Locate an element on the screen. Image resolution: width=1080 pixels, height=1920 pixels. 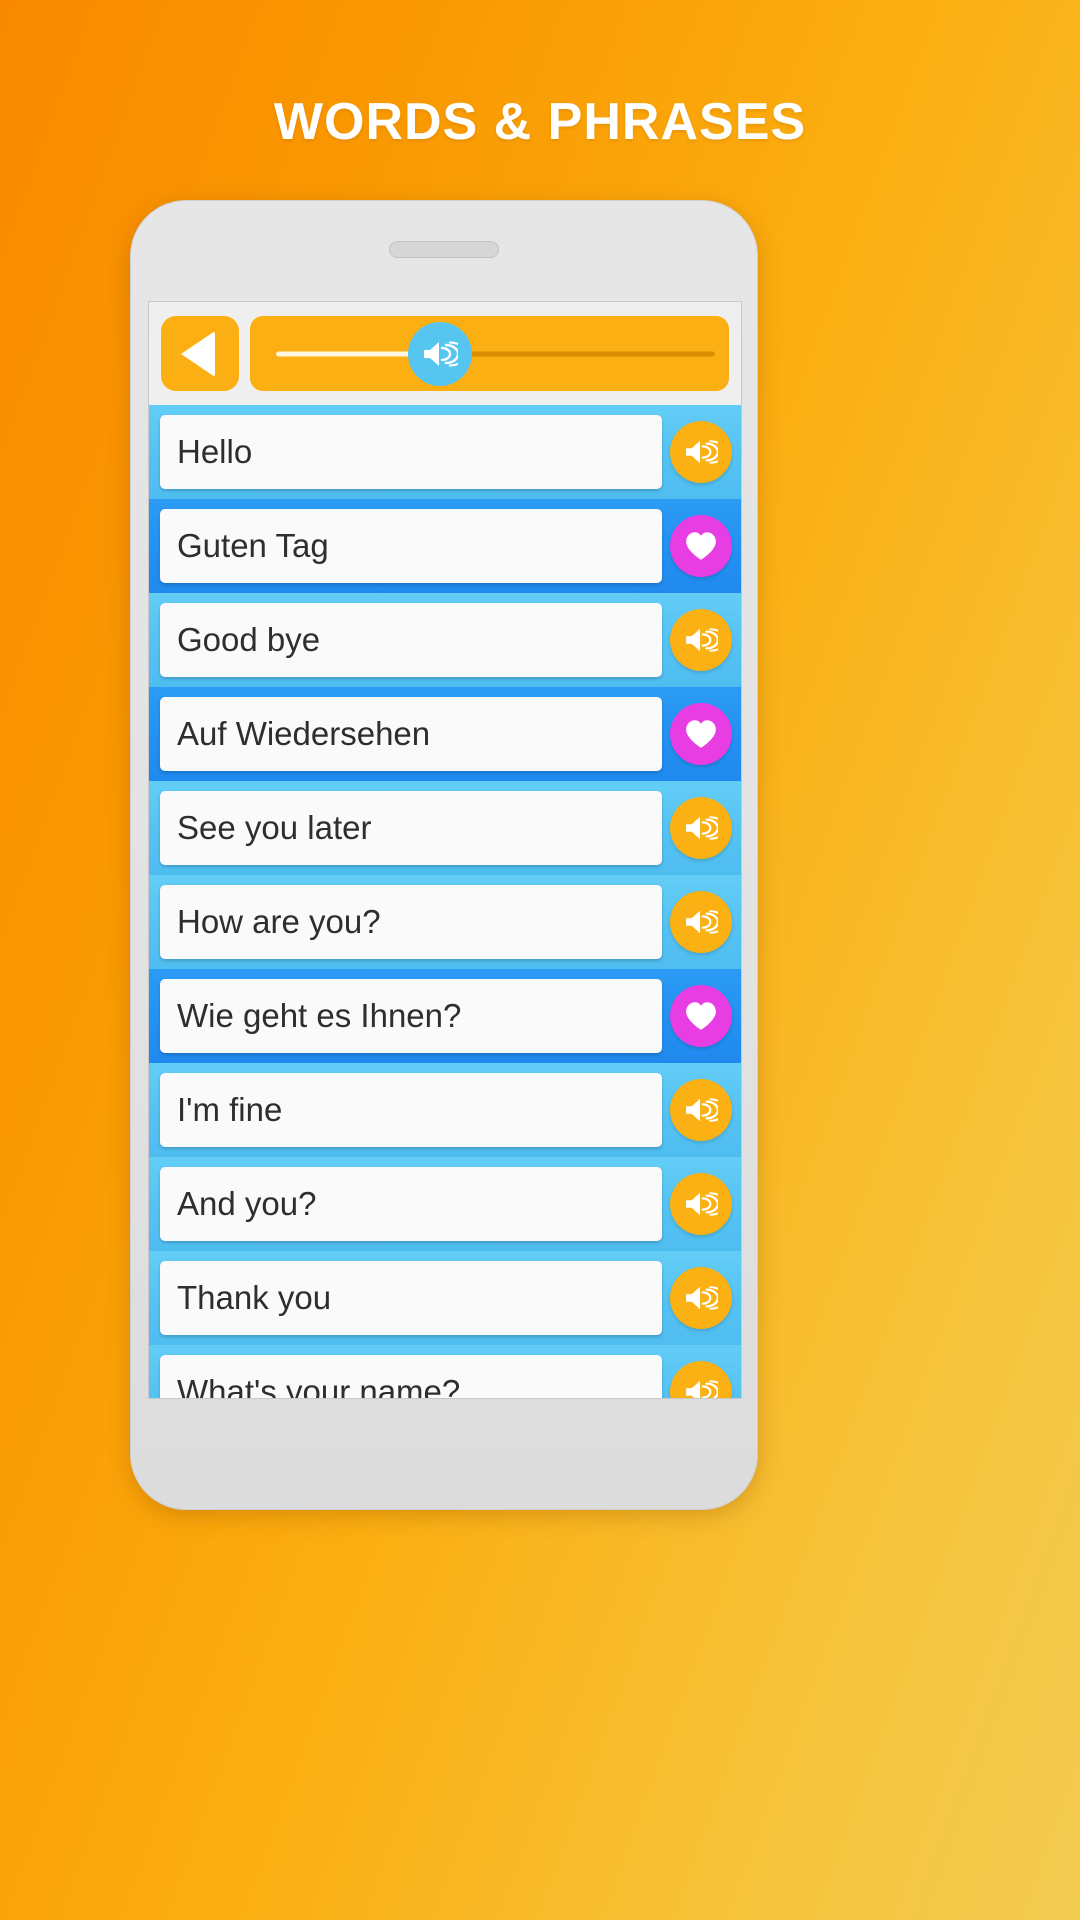
phrase-text-card: I'm fine is located at coordinates (411, 1110).